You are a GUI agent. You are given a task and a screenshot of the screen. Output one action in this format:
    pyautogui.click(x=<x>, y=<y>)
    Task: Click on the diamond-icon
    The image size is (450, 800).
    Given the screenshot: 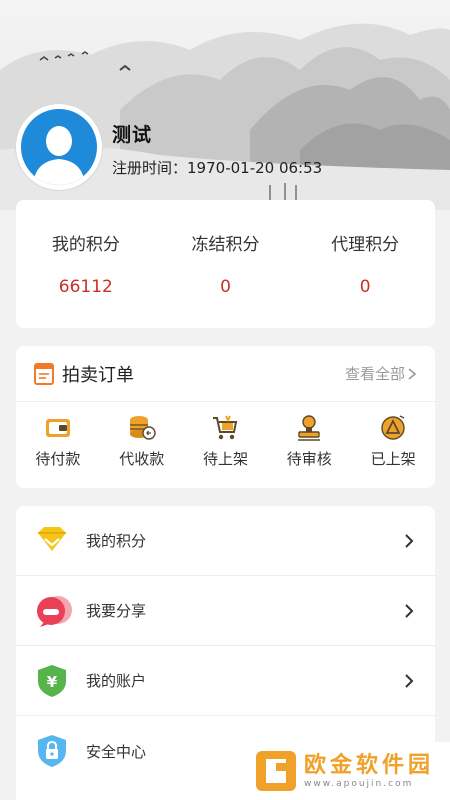 What is the action you would take?
    pyautogui.click(x=52, y=538)
    